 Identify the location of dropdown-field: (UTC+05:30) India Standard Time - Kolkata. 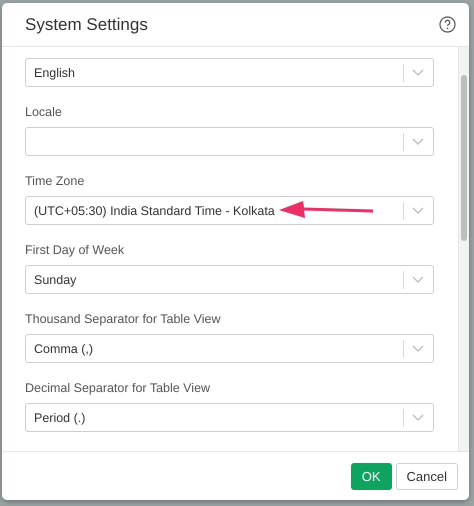
(229, 210).